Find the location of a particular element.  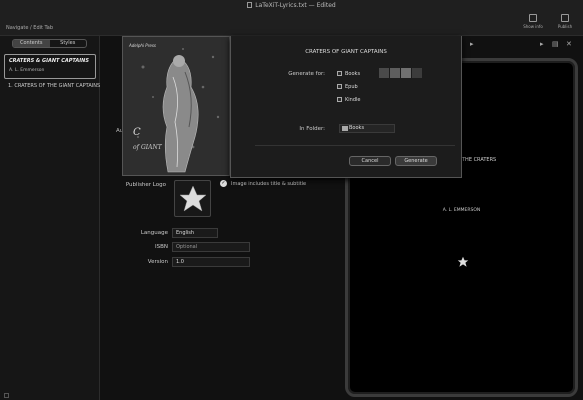

option-kindle: Kindle is located at coordinates (348, 100).